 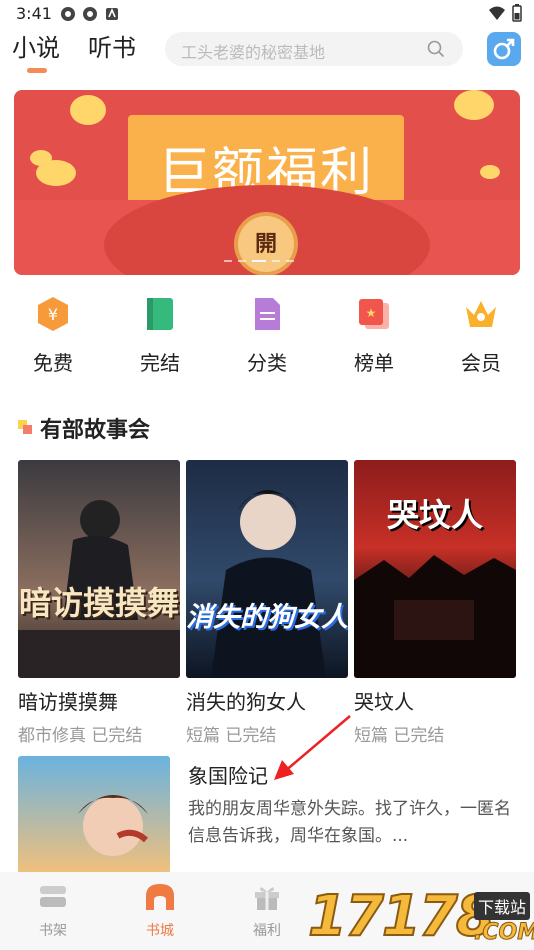 What do you see at coordinates (401, 916) in the screenshot?
I see `watermark-number: 17178` at bounding box center [401, 916].